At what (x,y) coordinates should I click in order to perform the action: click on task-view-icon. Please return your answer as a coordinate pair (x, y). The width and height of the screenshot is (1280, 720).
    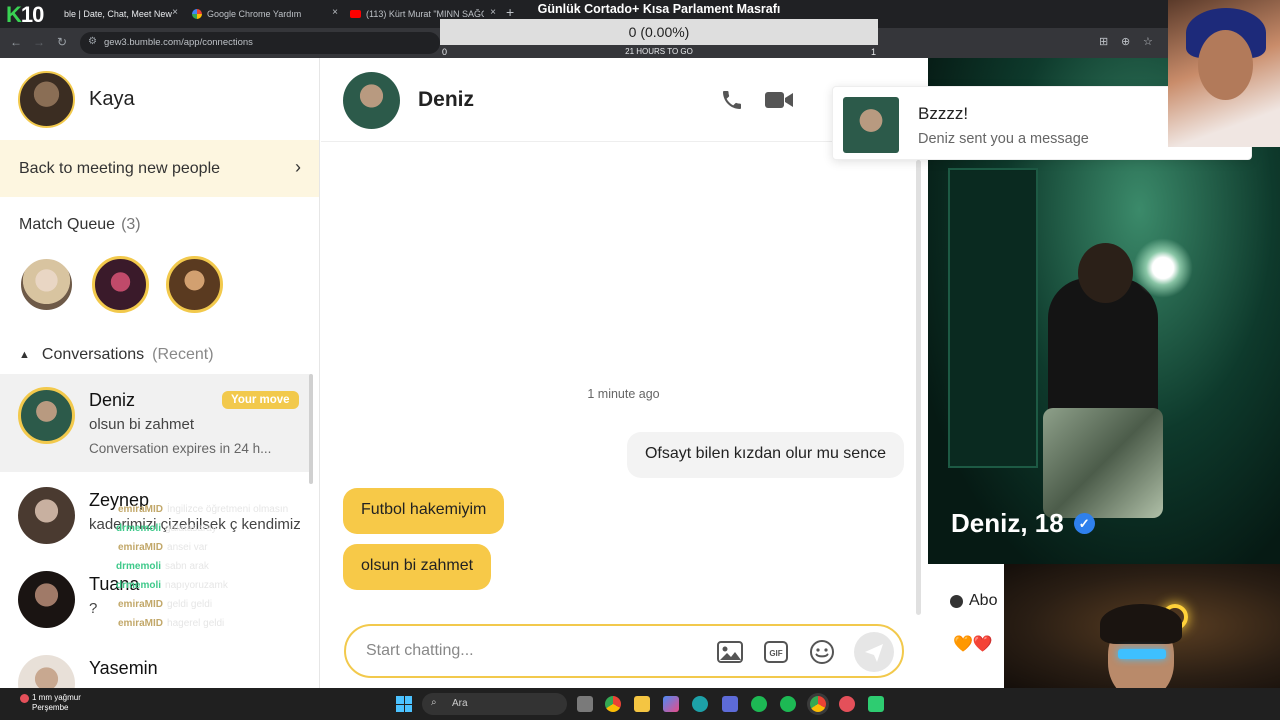
    Looking at the image, I should click on (585, 704).